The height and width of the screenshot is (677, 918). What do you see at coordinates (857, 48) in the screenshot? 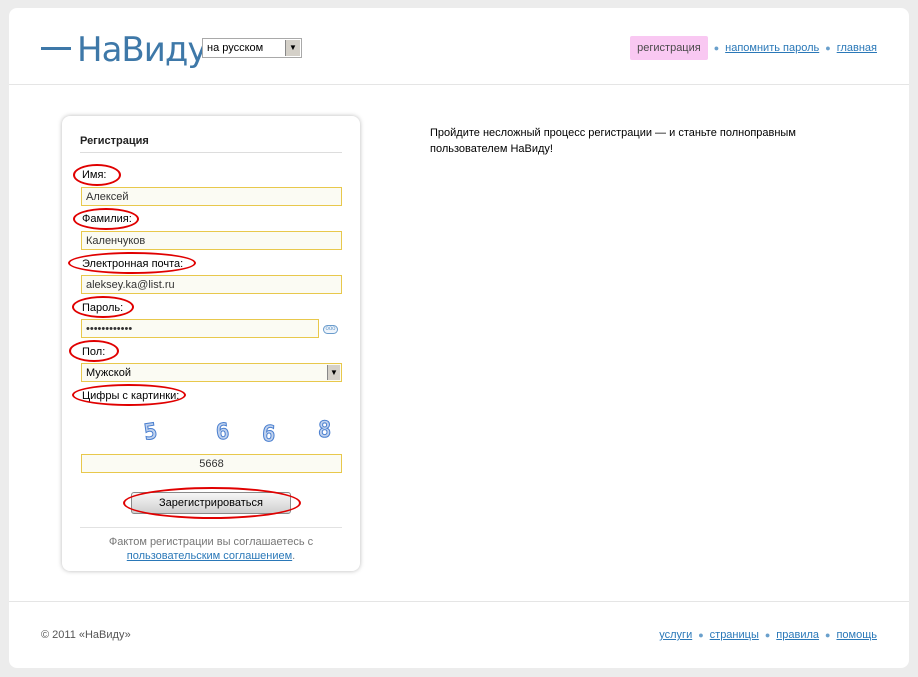
I see `nav-home: главная` at bounding box center [857, 48].